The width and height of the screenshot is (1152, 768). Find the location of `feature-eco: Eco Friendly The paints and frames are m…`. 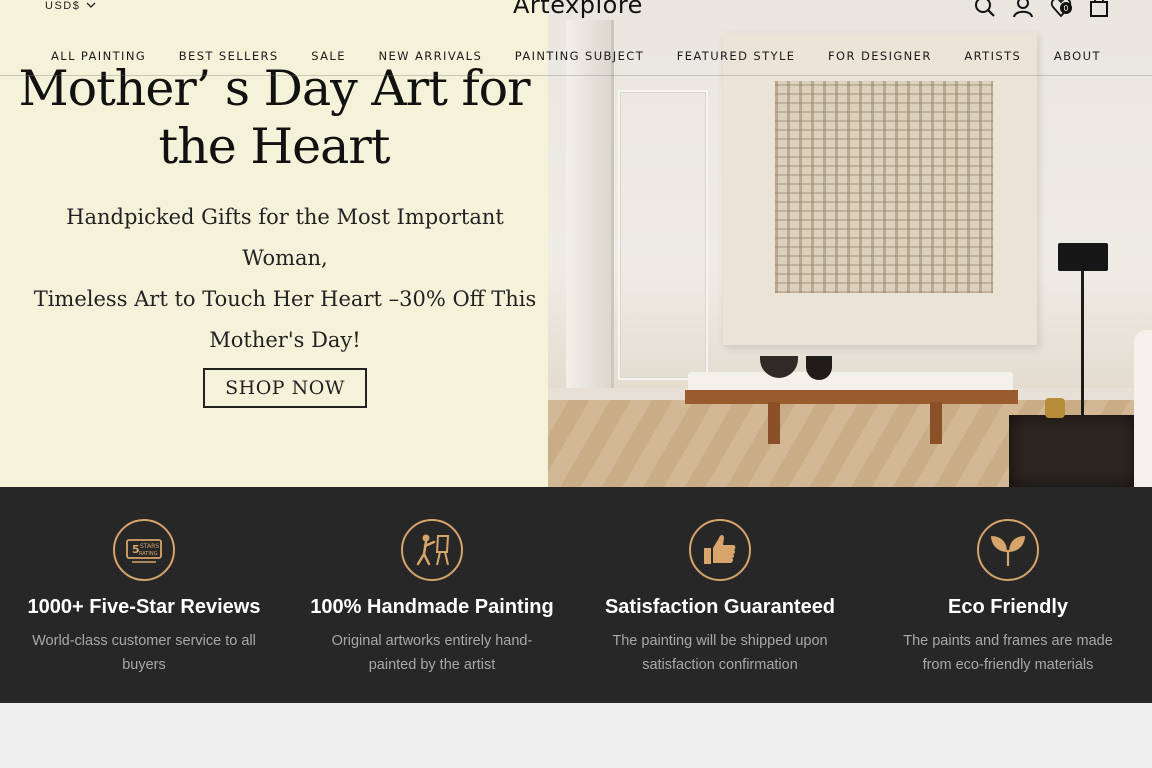

feature-eco: Eco Friendly The paints and frames are m… is located at coordinates (1008, 595).